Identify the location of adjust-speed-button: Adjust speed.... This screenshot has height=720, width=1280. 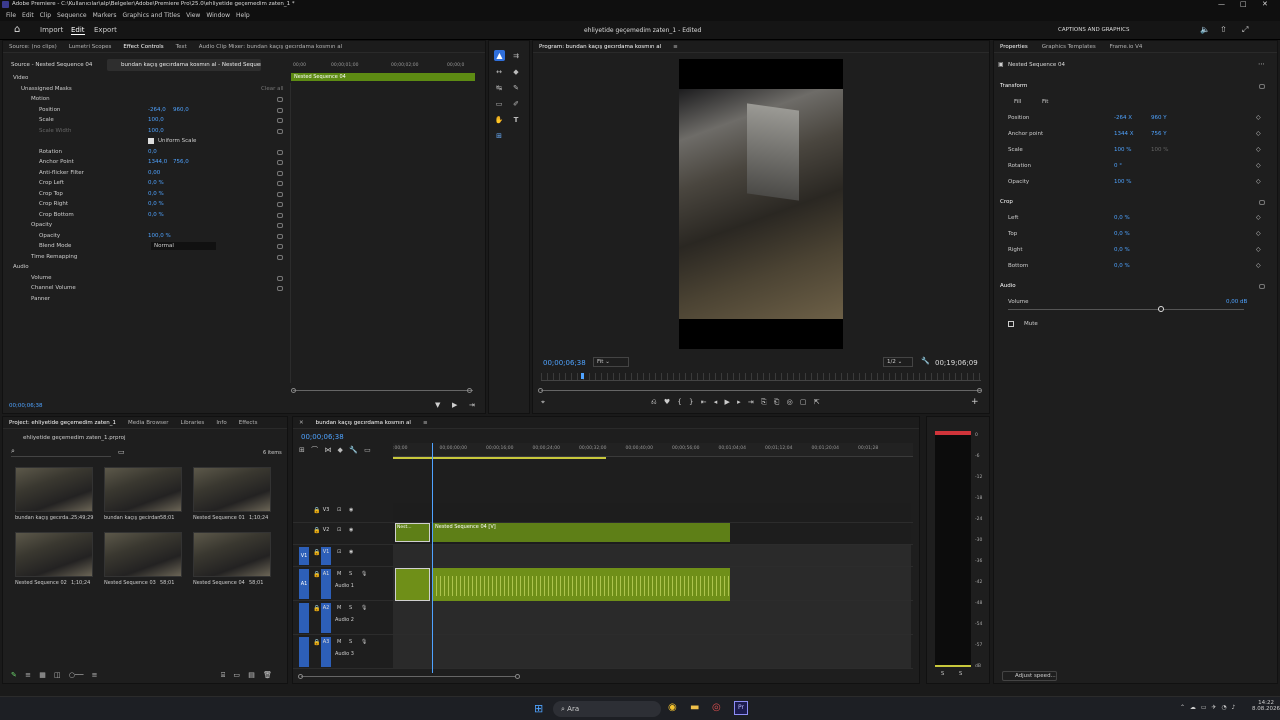
(1029, 676).